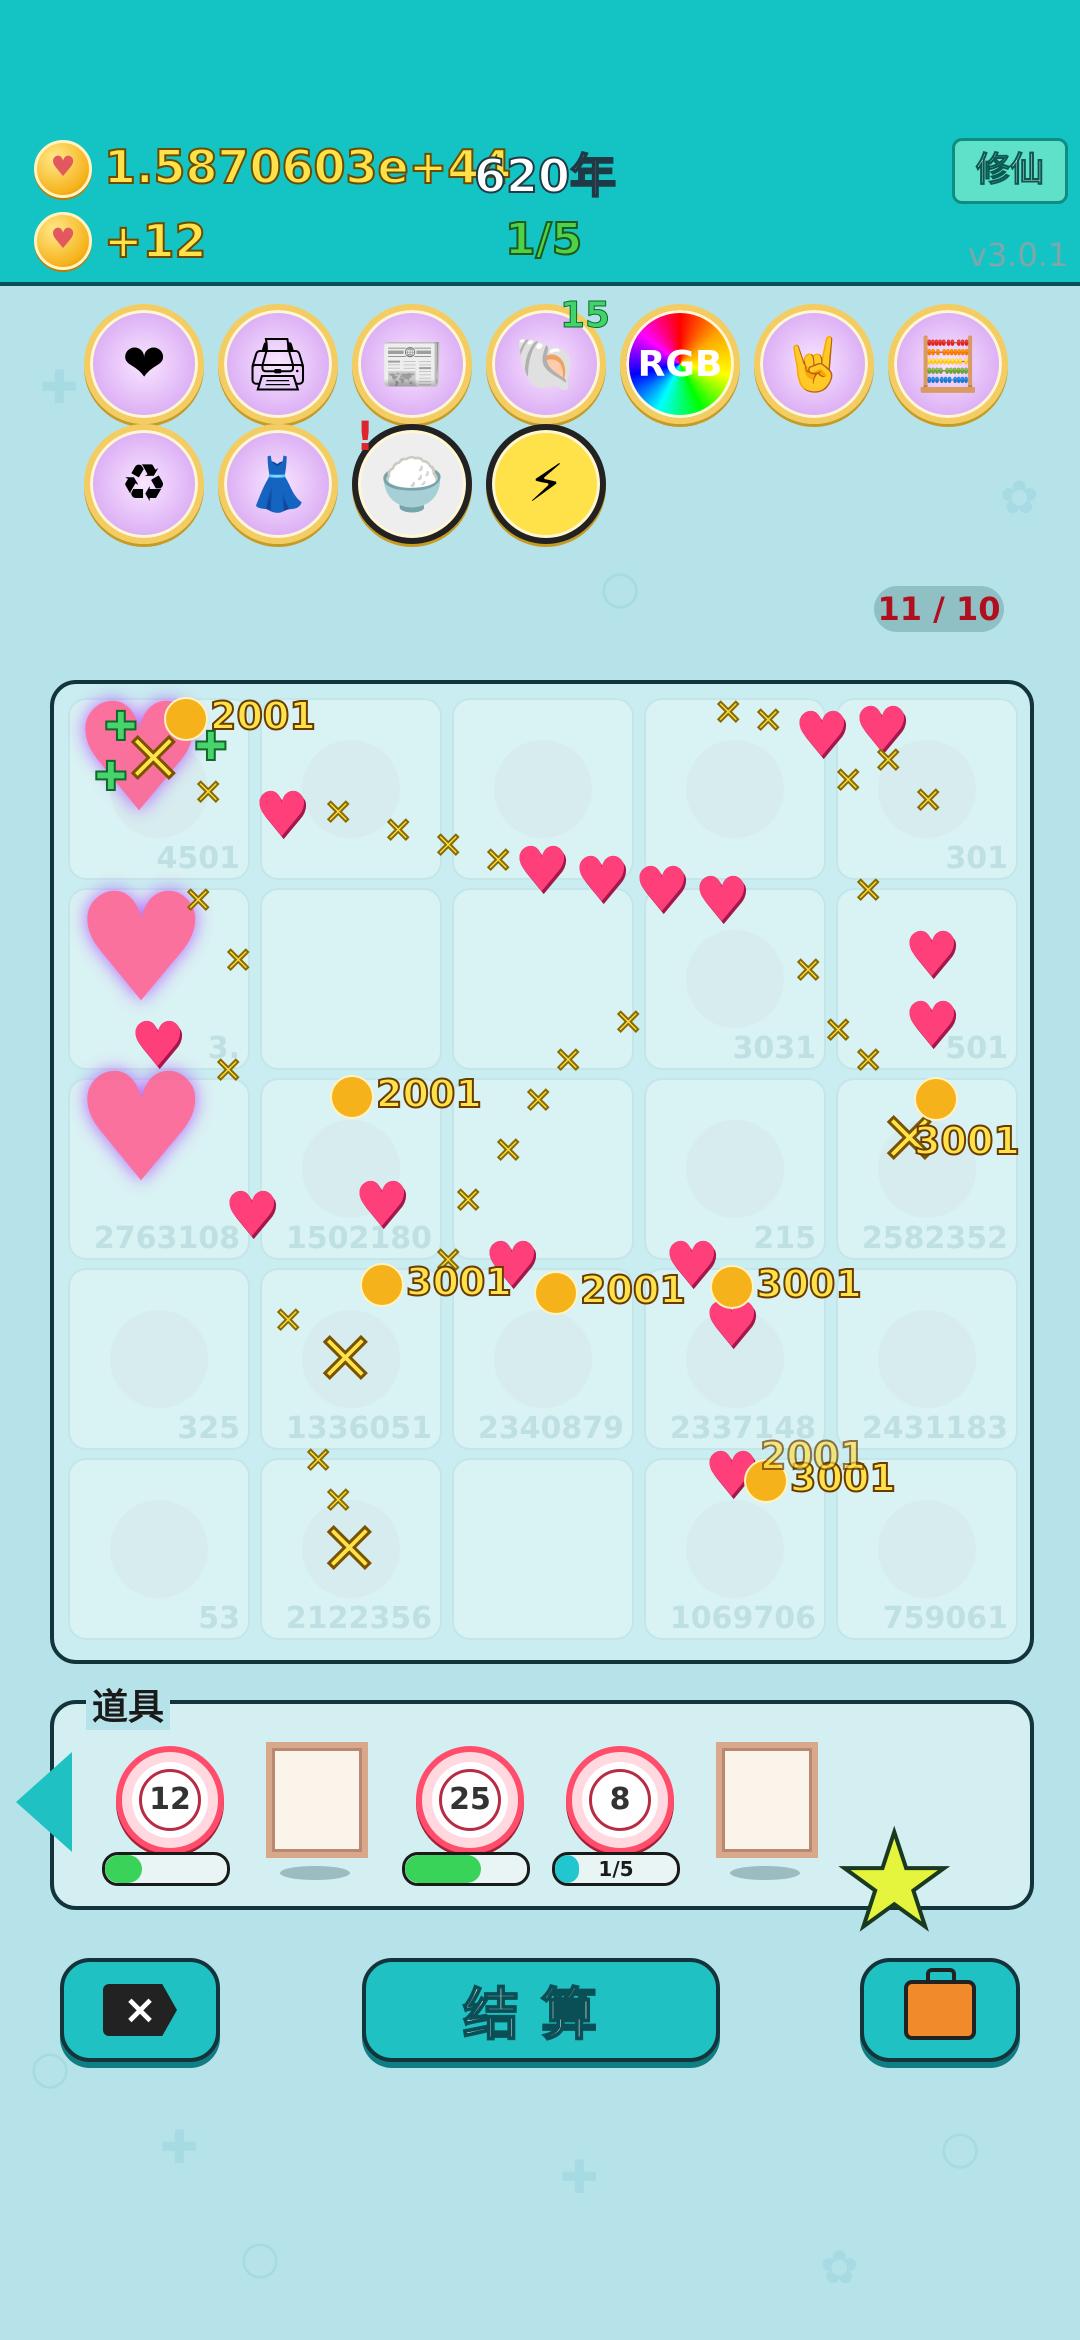  I want to click on prop-level: 25, so click(470, 1800).